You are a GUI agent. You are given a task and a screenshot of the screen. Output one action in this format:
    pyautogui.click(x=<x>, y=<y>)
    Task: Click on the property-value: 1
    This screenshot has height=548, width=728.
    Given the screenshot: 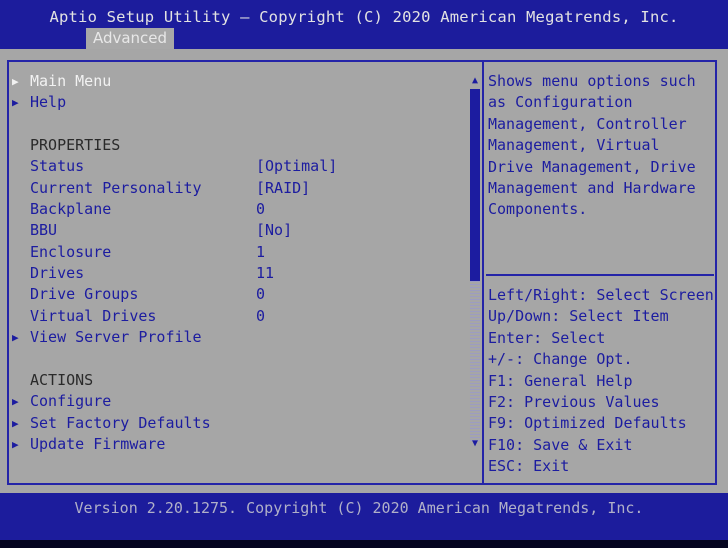 What is the action you would take?
    pyautogui.click(x=261, y=252)
    